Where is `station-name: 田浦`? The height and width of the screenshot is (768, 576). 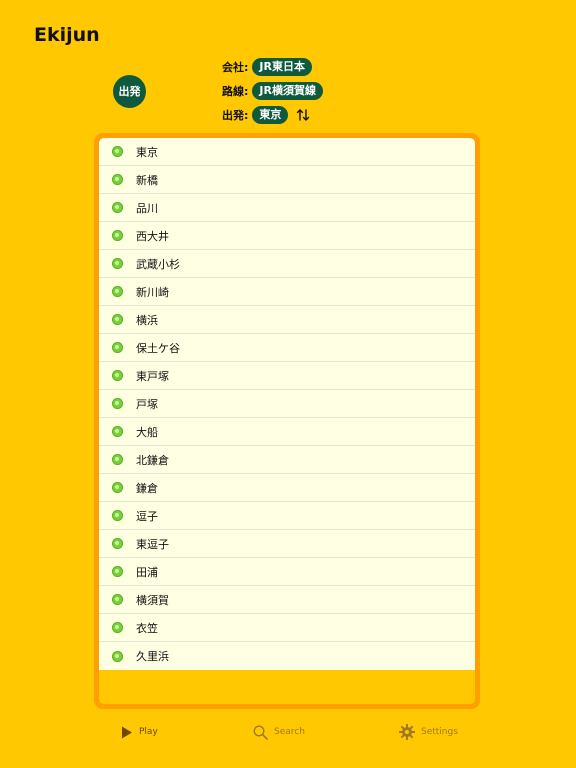 station-name: 田浦 is located at coordinates (147, 572).